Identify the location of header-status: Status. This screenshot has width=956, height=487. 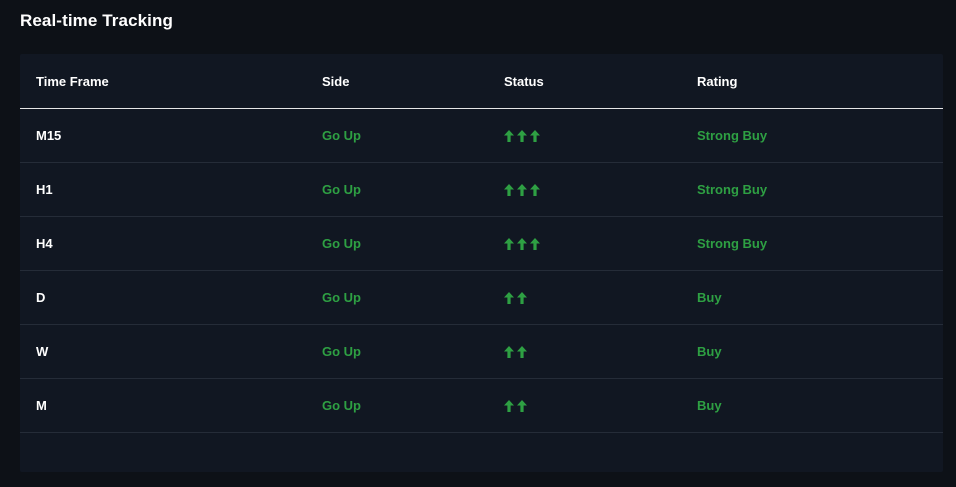
(524, 81).